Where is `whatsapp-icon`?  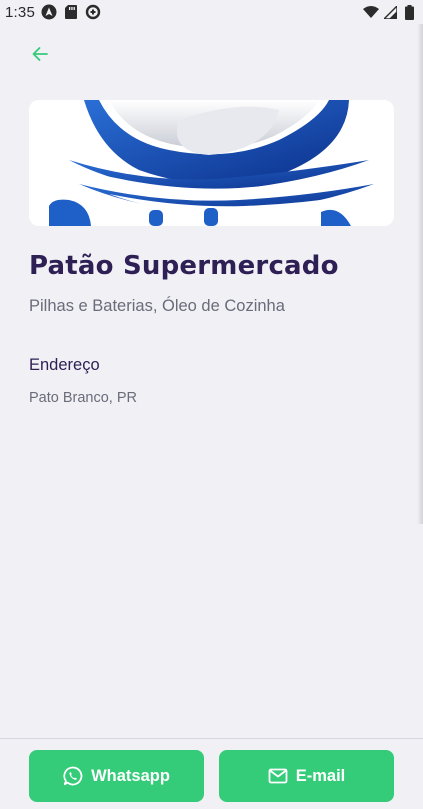
whatsapp-icon is located at coordinates (73, 776).